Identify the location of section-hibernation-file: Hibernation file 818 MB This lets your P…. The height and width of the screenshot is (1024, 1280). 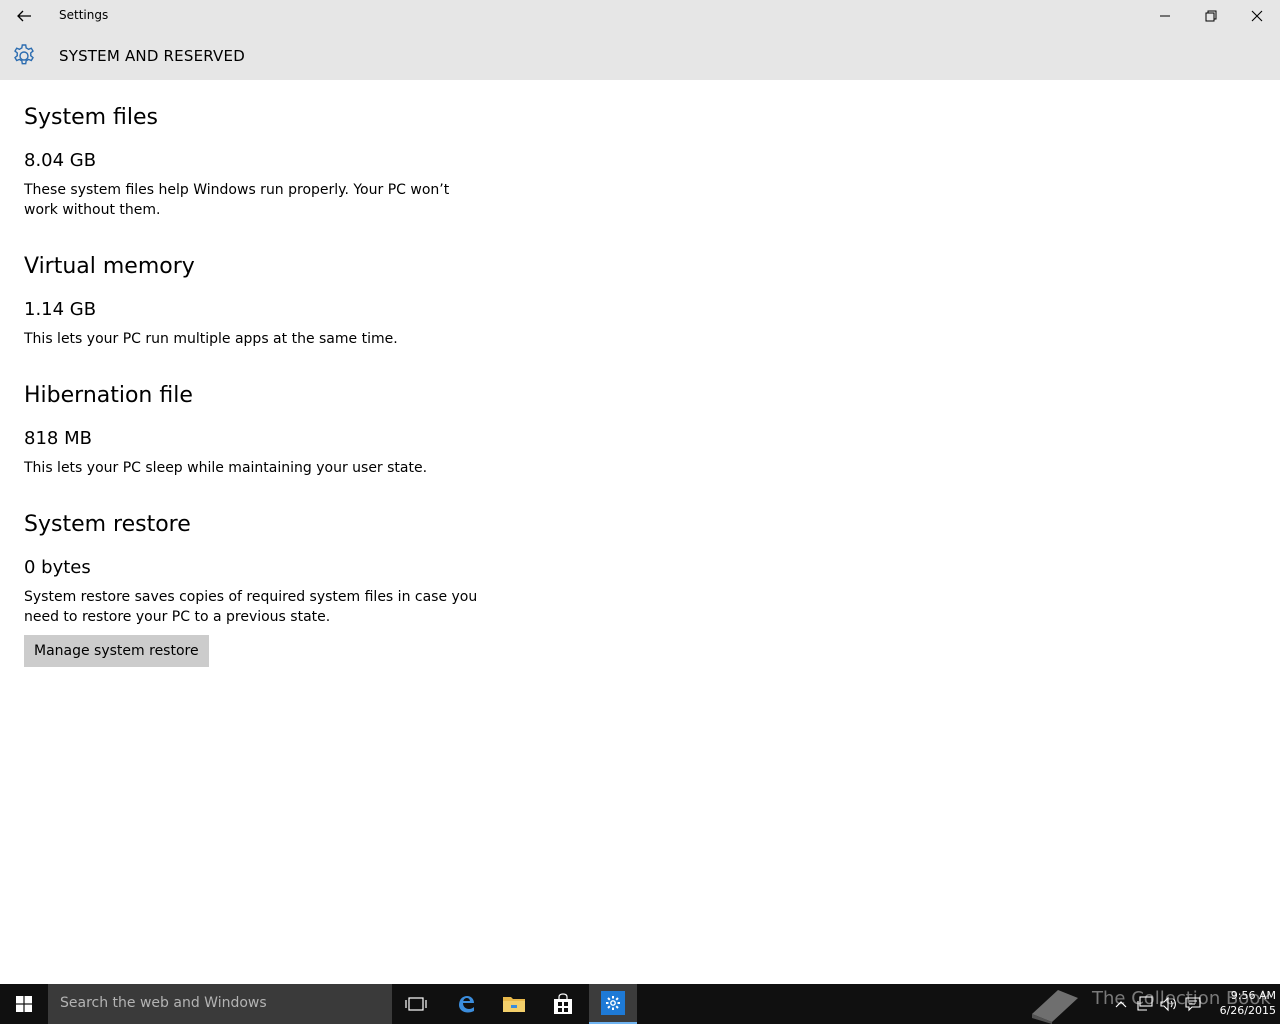
(254, 430).